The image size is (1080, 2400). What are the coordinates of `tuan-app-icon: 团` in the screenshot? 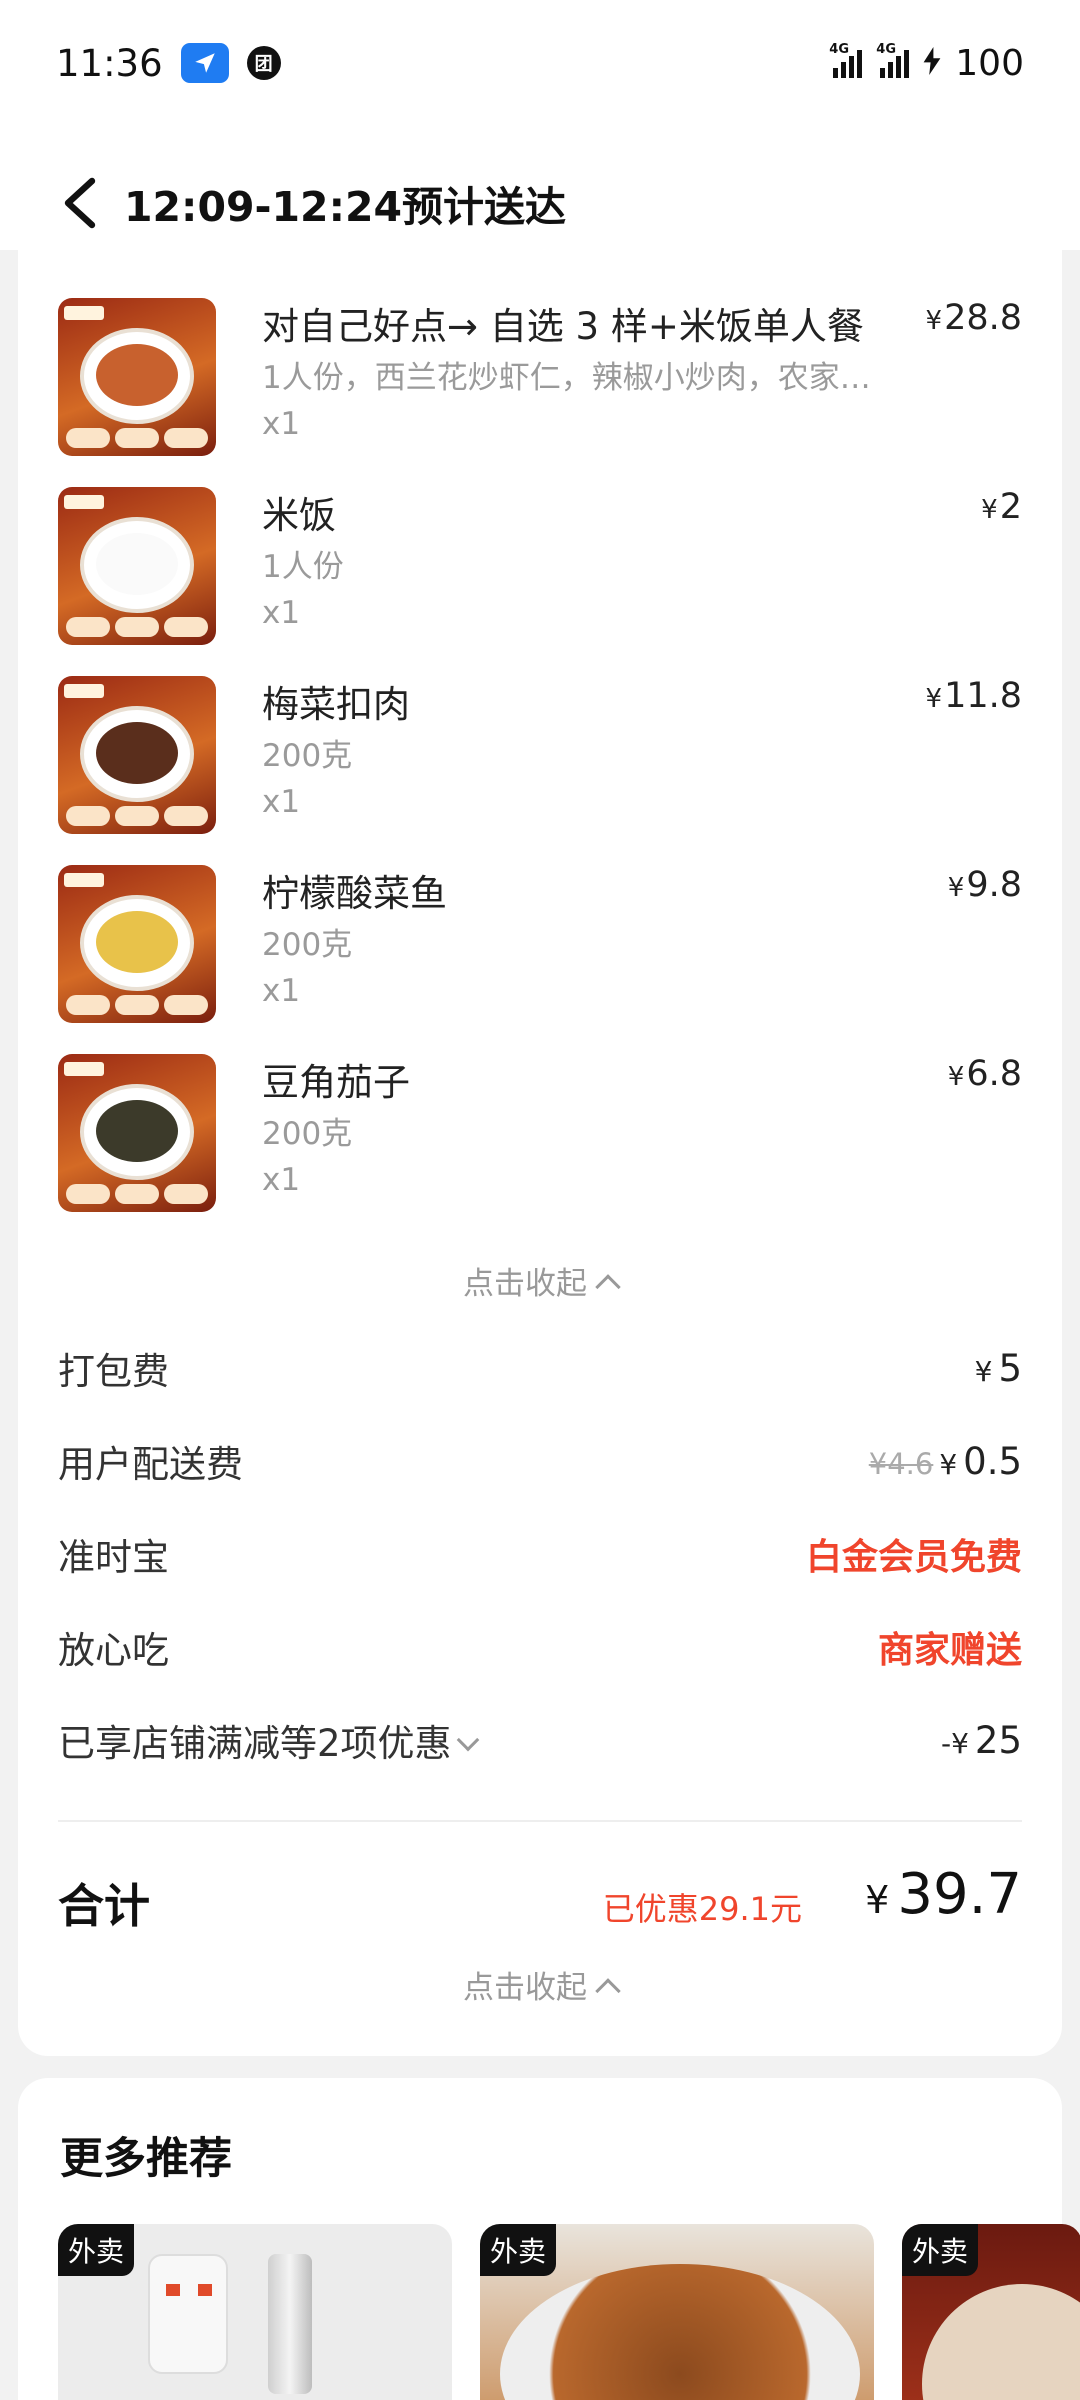 It's located at (263, 63).